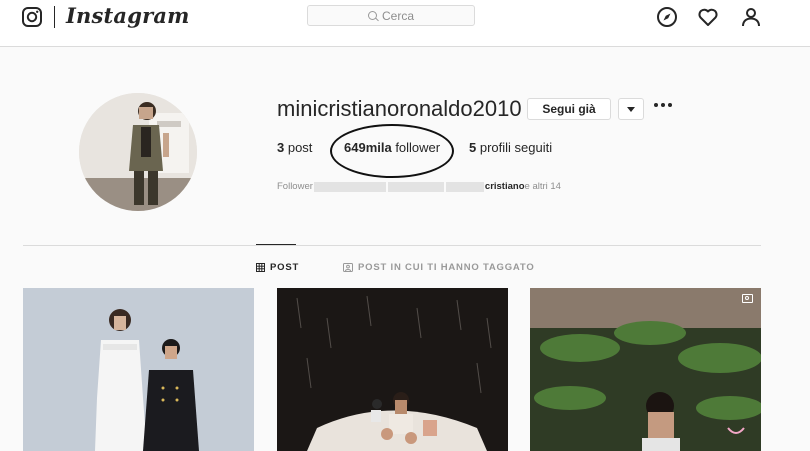  I want to click on followed-by-line: Follower cristiano e altri 14, so click(419, 186).